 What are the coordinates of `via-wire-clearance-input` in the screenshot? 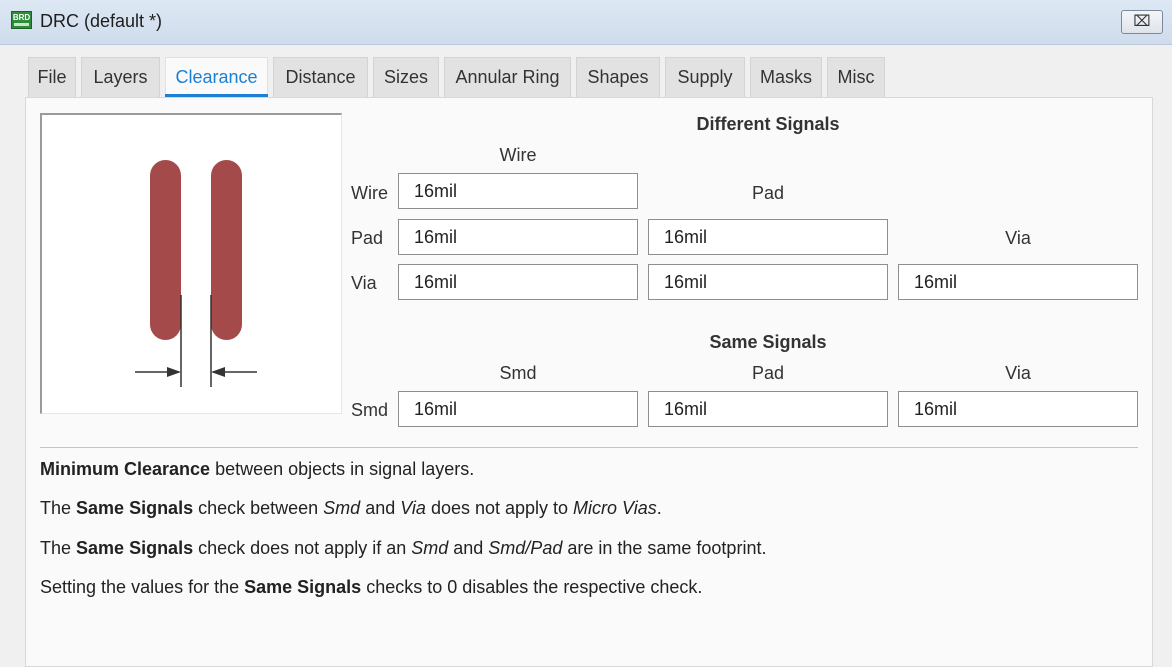 It's located at (518, 282).